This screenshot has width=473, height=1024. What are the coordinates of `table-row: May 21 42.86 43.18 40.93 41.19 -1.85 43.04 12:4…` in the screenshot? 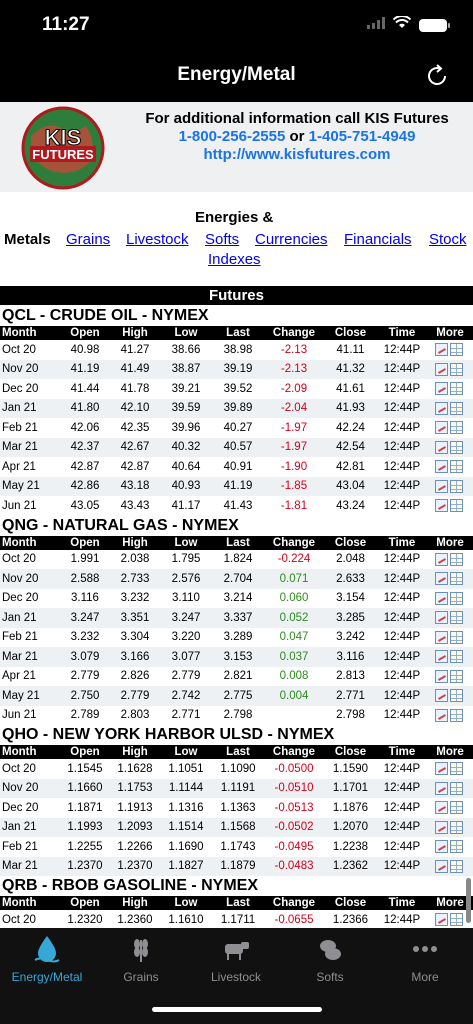 It's located at (236, 486).